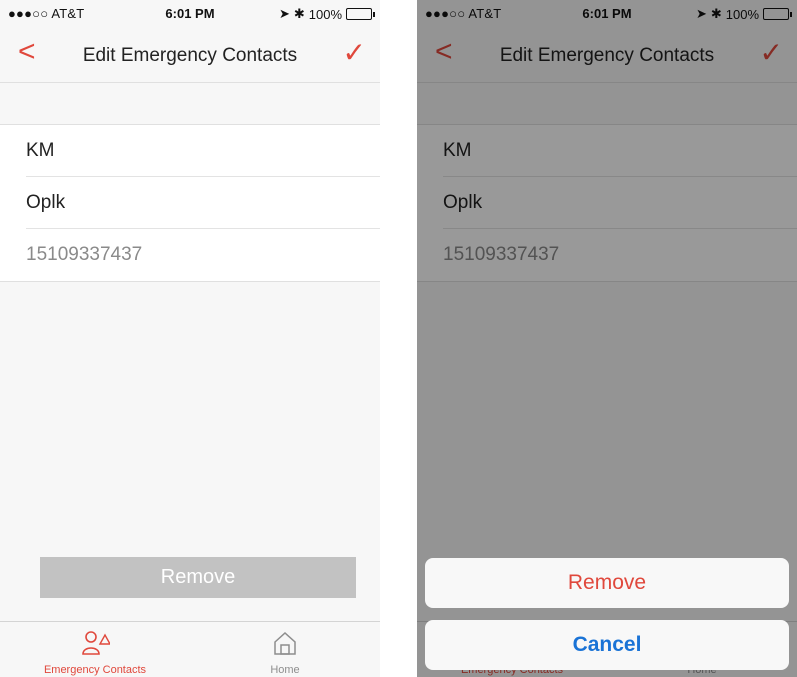 The width and height of the screenshot is (797, 677). What do you see at coordinates (203, 203) in the screenshot?
I see `last-name-field: Oplk` at bounding box center [203, 203].